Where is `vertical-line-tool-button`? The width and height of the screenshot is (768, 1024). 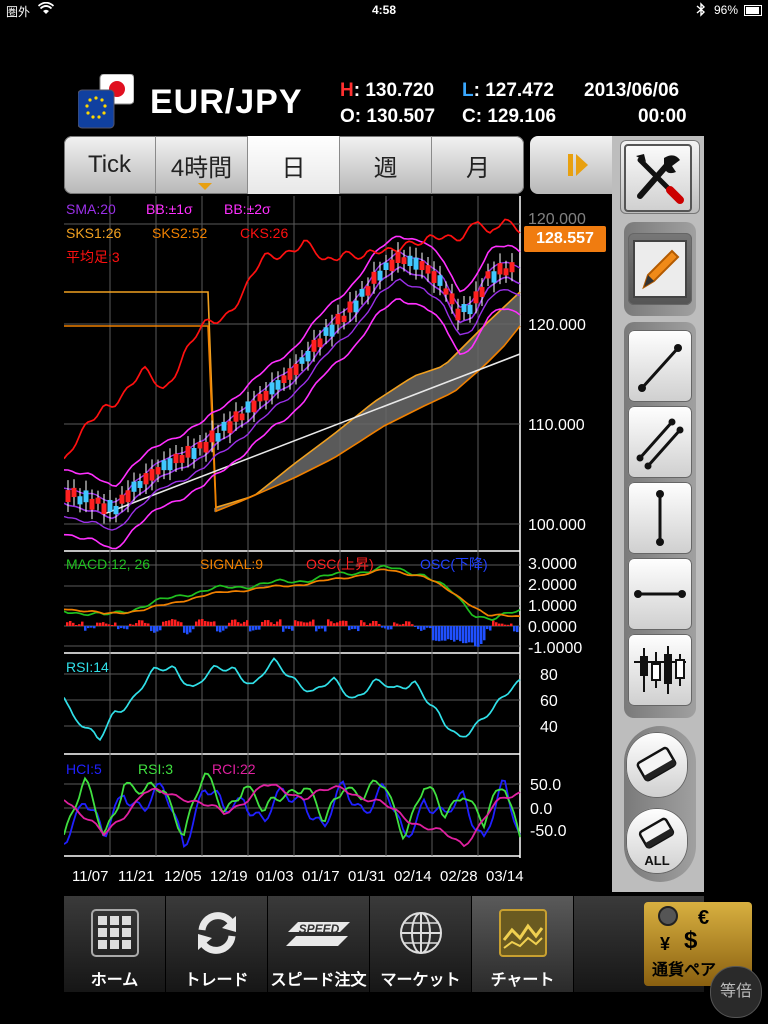
vertical-line-tool-button is located at coordinates (660, 518).